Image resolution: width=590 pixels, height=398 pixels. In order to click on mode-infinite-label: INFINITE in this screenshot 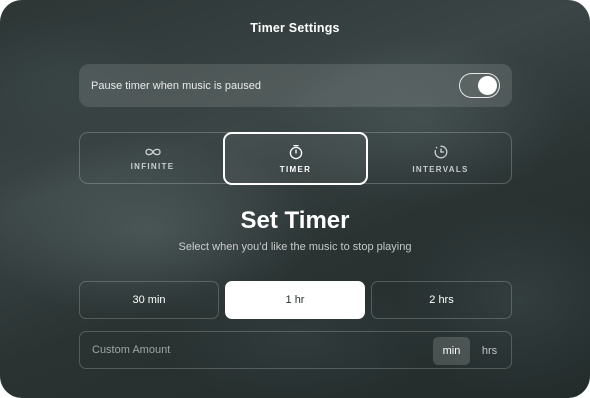, I will do `click(152, 166)`.